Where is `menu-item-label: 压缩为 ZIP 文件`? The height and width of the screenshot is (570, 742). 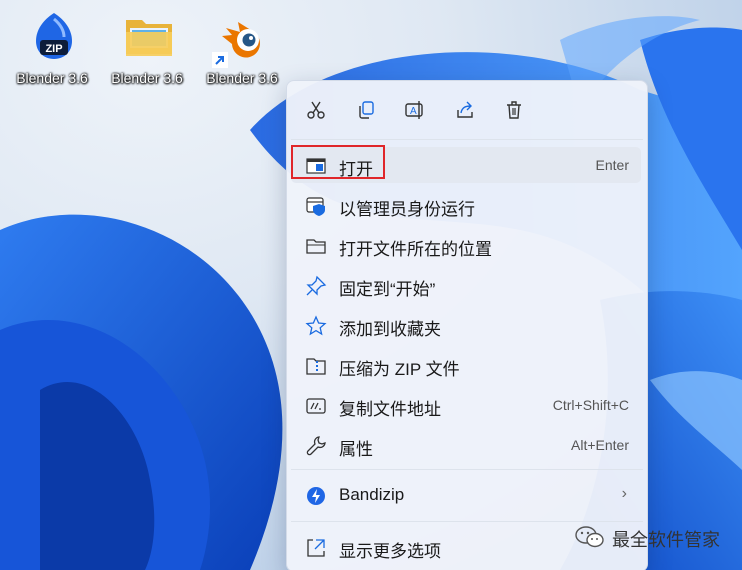
menu-item-label: 压缩为 ZIP 文件 is located at coordinates (399, 369).